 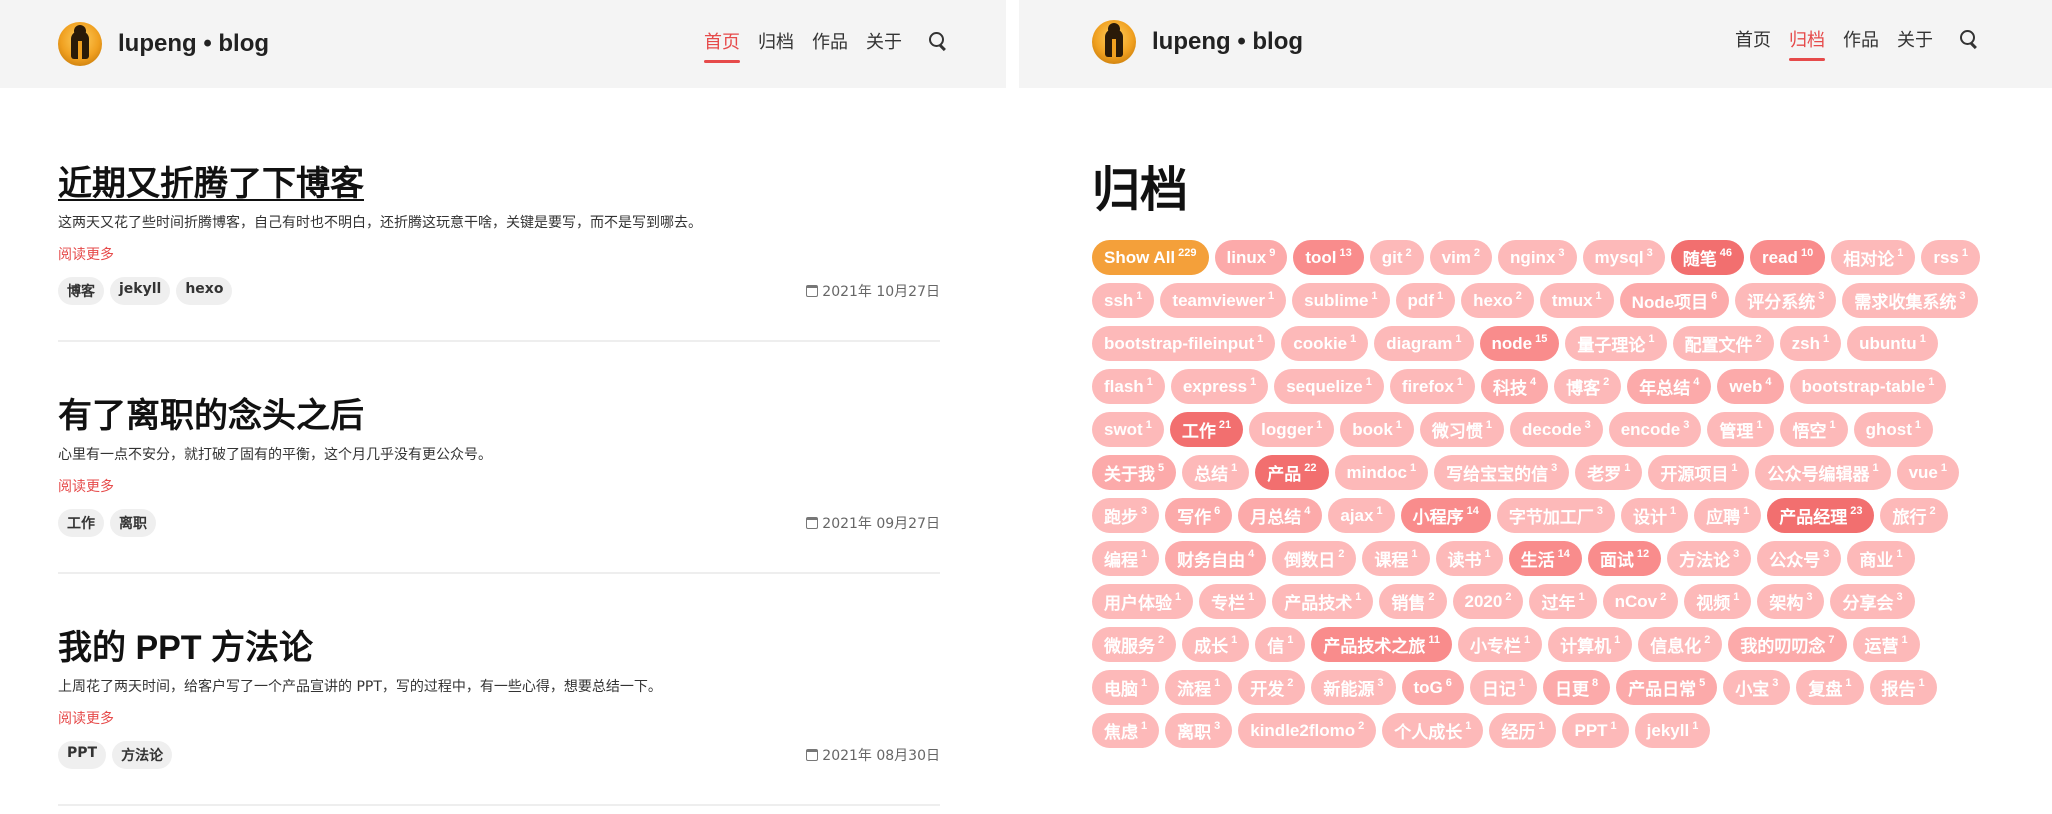 What do you see at coordinates (1868, 386) in the screenshot?
I see `tag-chip: bootstrap-table 1` at bounding box center [1868, 386].